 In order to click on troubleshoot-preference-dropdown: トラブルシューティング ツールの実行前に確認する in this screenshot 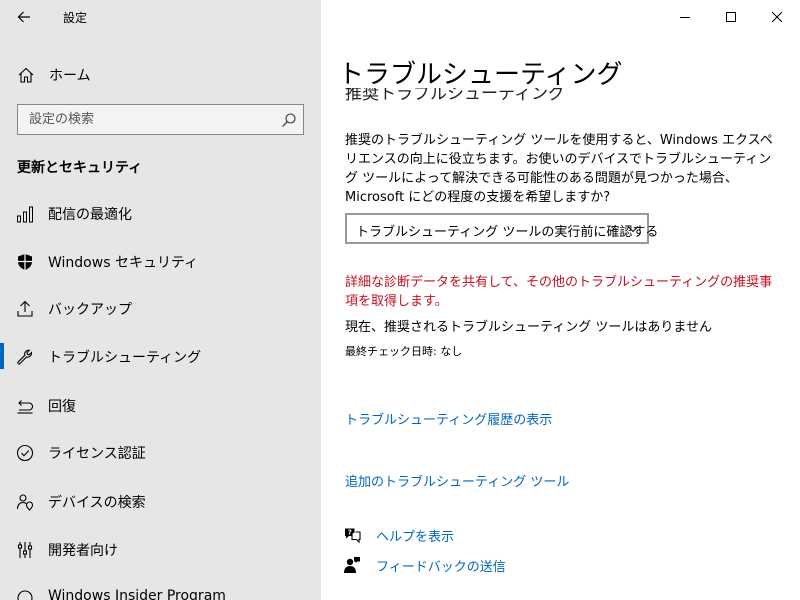, I will do `click(501, 228)`.